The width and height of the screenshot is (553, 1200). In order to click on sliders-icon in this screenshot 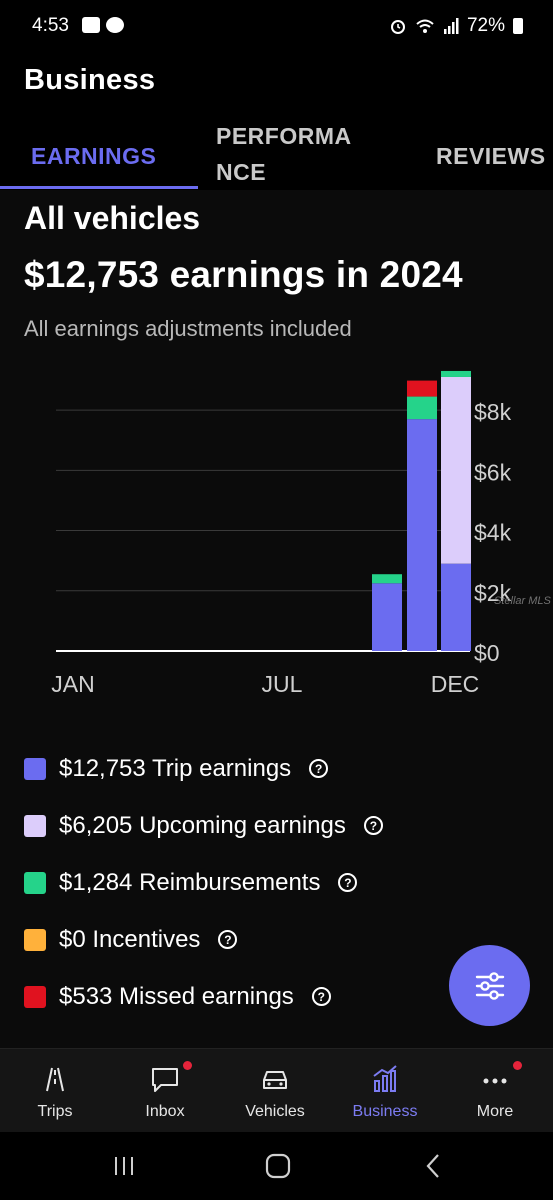, I will do `click(489, 985)`.